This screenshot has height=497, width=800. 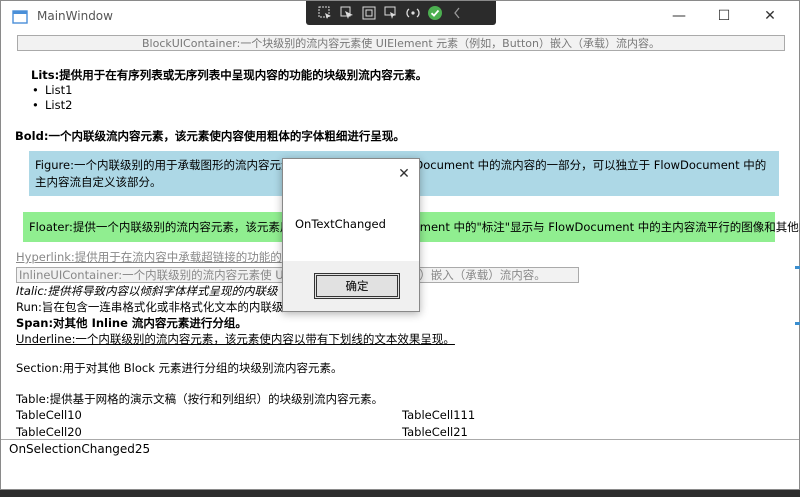 I want to click on dialog-message: OnTextChanged, so click(x=340, y=224).